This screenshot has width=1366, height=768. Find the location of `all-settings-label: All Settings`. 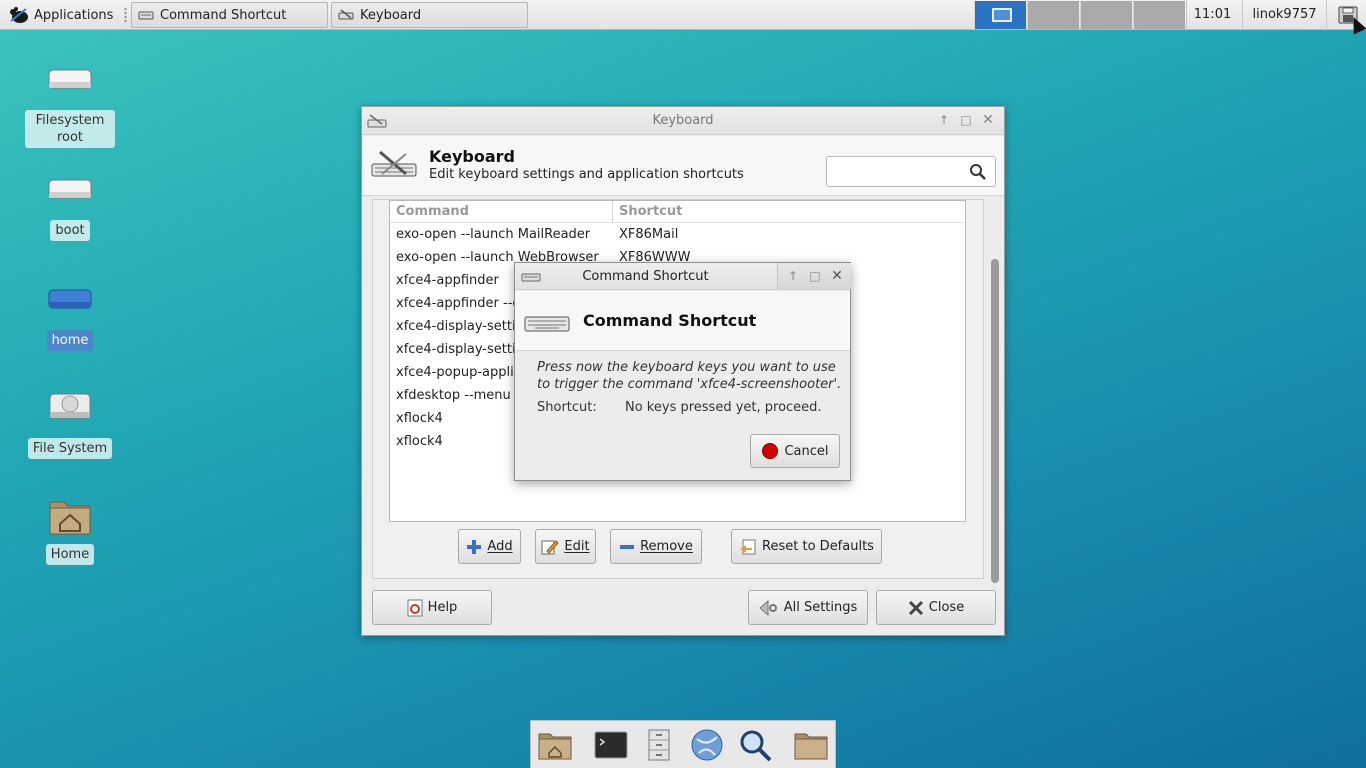

all-settings-label: All Settings is located at coordinates (820, 607).